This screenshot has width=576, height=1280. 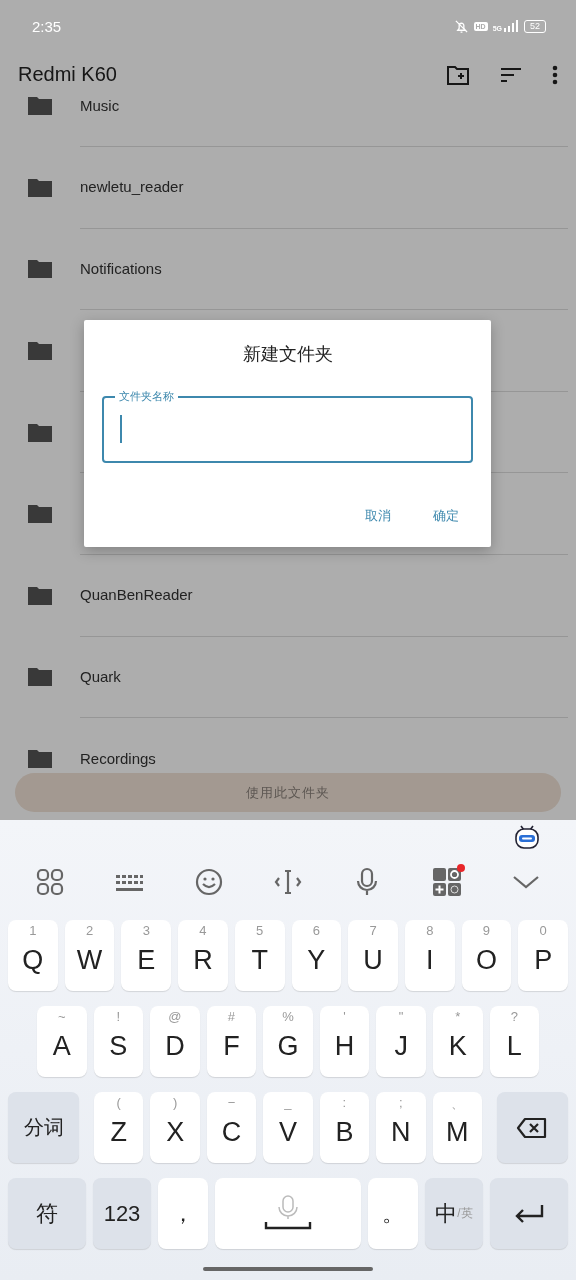 I want to click on dialog-button: 确定, so click(x=446, y=516).